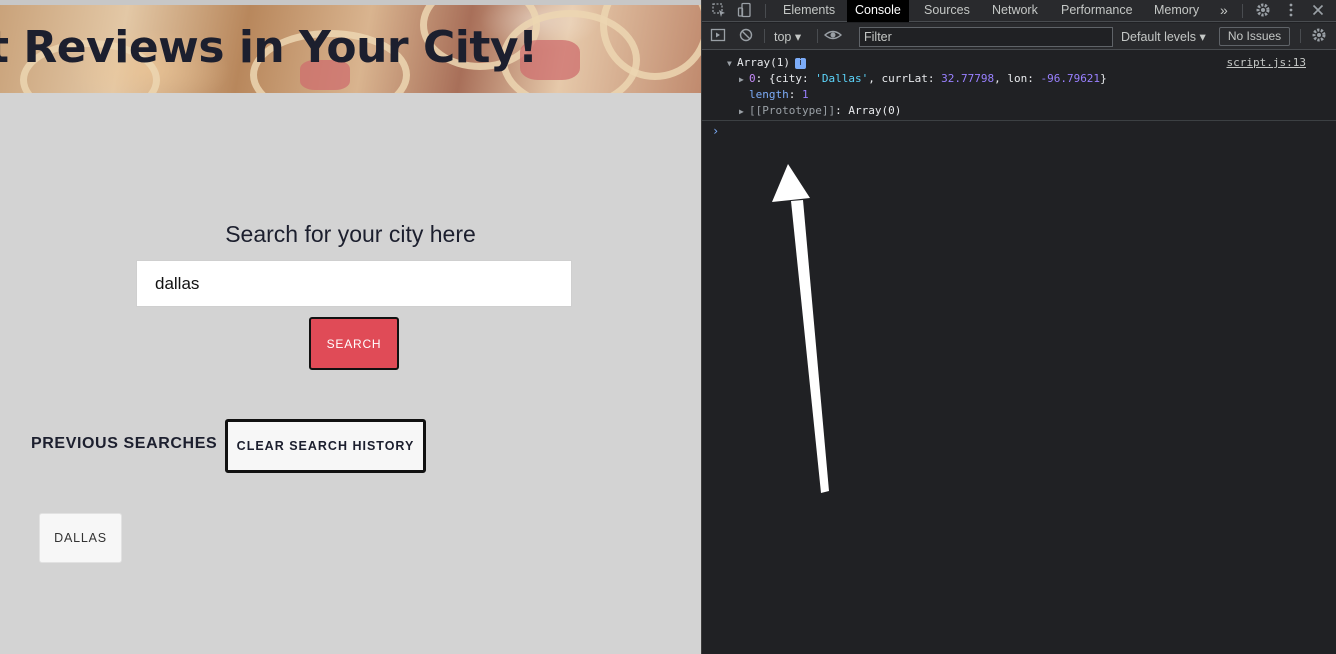 The height and width of the screenshot is (654, 1336). Describe the element at coordinates (1319, 36) in the screenshot. I see `console-settings-gear-icon` at that location.